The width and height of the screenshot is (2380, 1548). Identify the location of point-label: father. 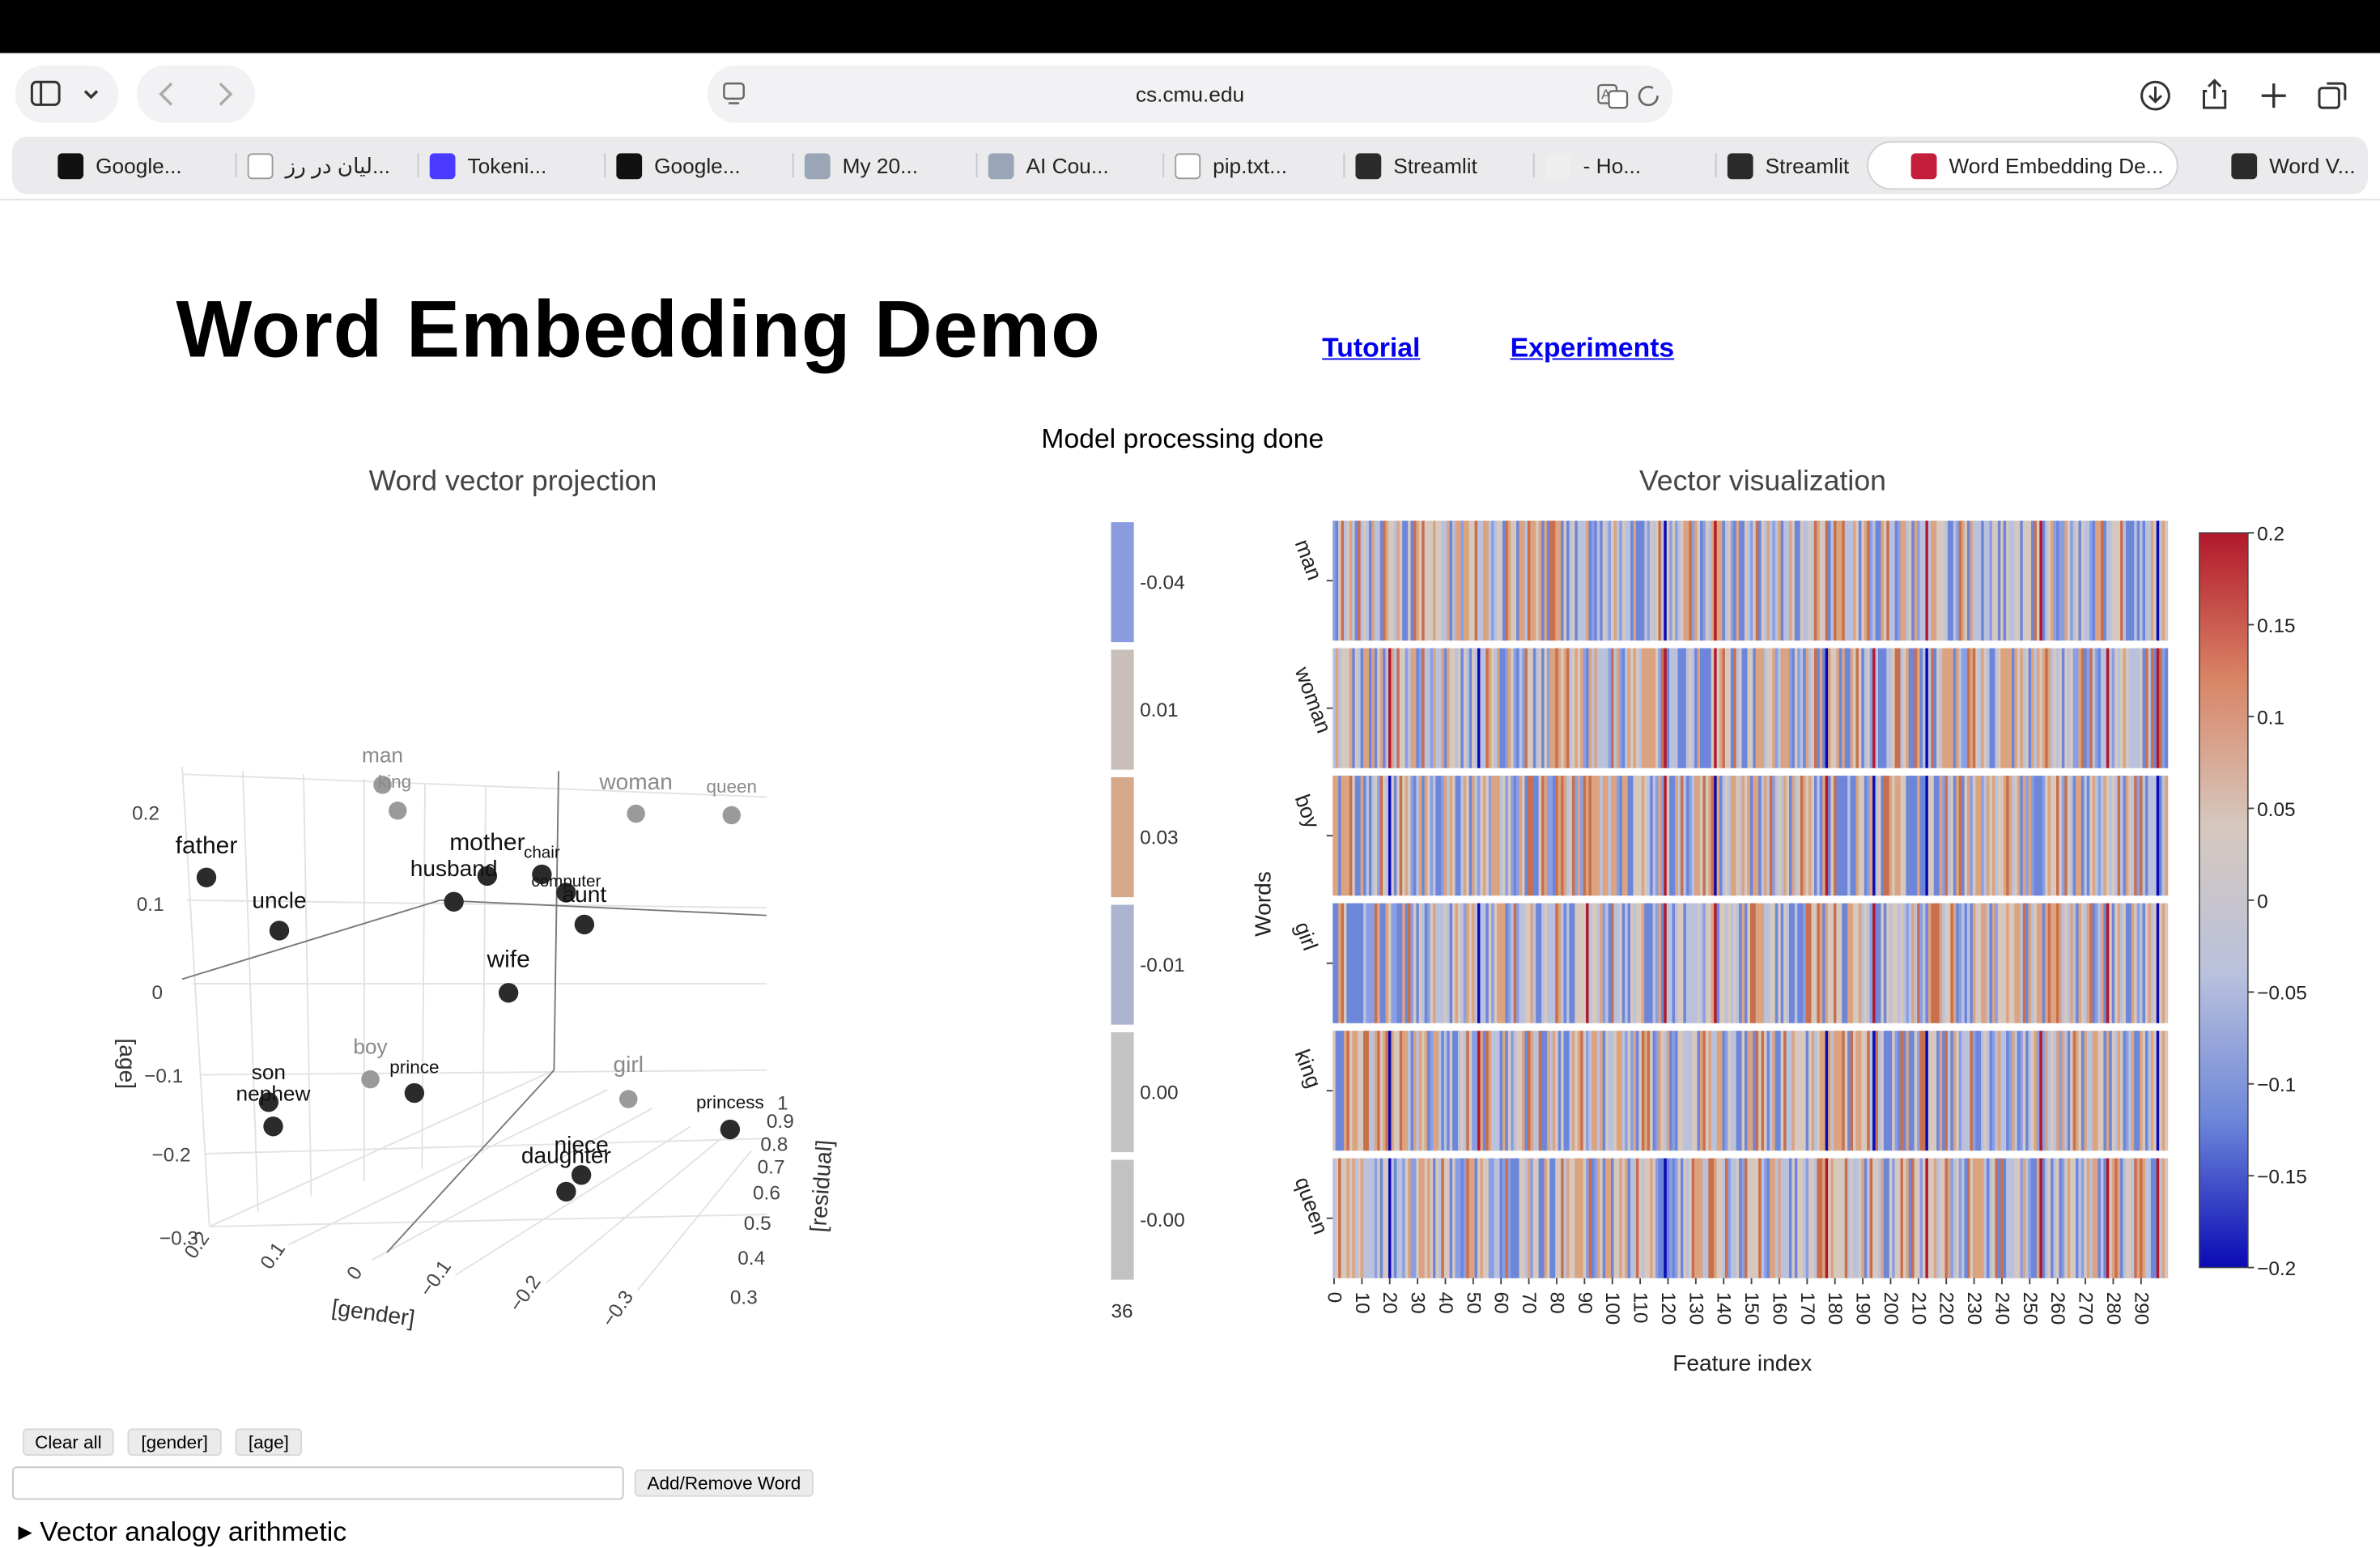
(207, 845).